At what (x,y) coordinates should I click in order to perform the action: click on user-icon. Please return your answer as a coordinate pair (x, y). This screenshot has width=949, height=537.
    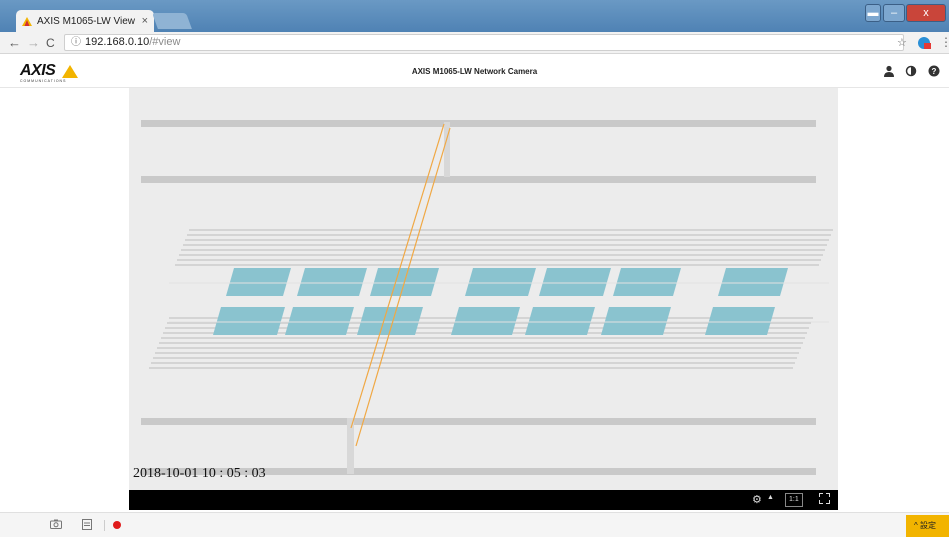
    Looking at the image, I should click on (889, 71).